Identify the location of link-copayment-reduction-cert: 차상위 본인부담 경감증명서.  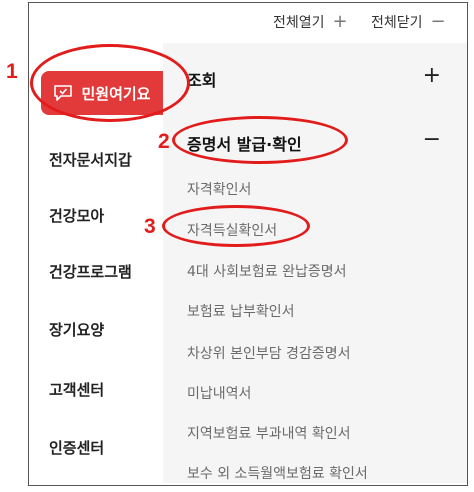
(268, 353).